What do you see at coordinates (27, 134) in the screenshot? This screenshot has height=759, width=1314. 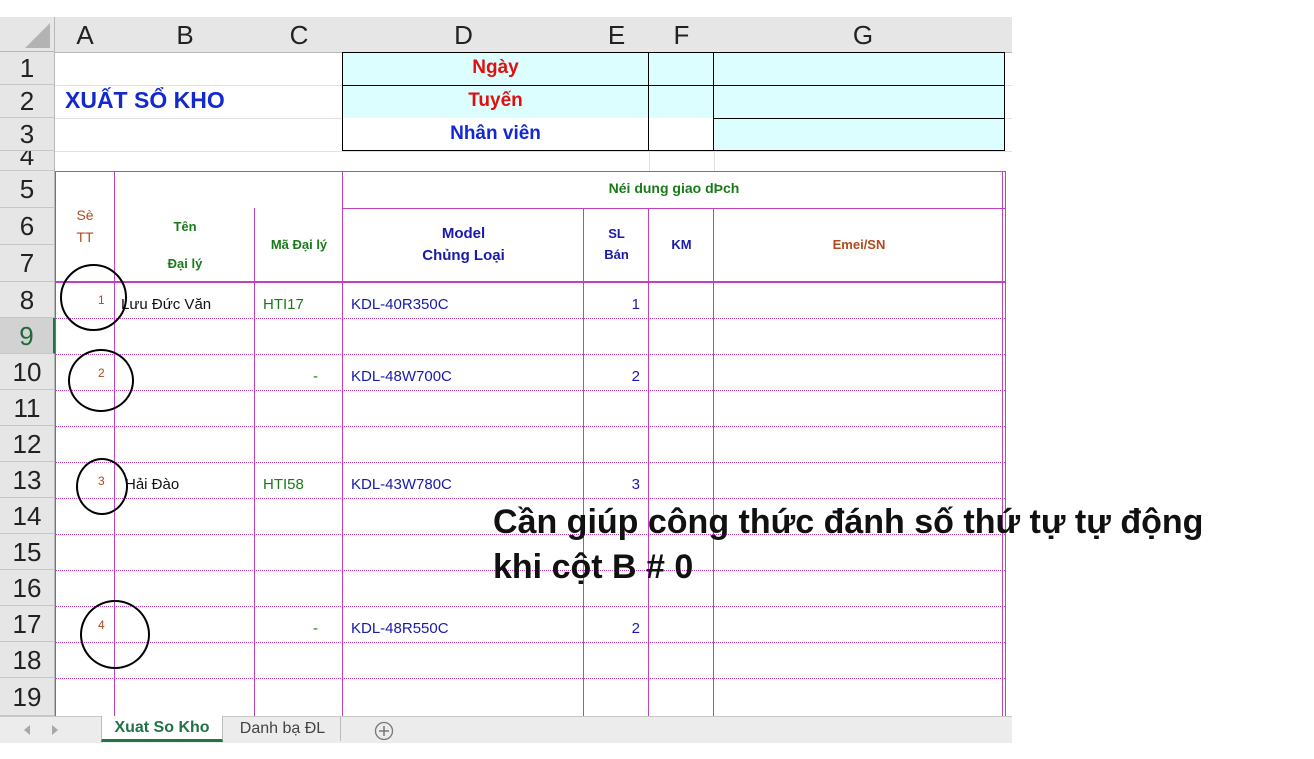 I see `row-header: 3` at bounding box center [27, 134].